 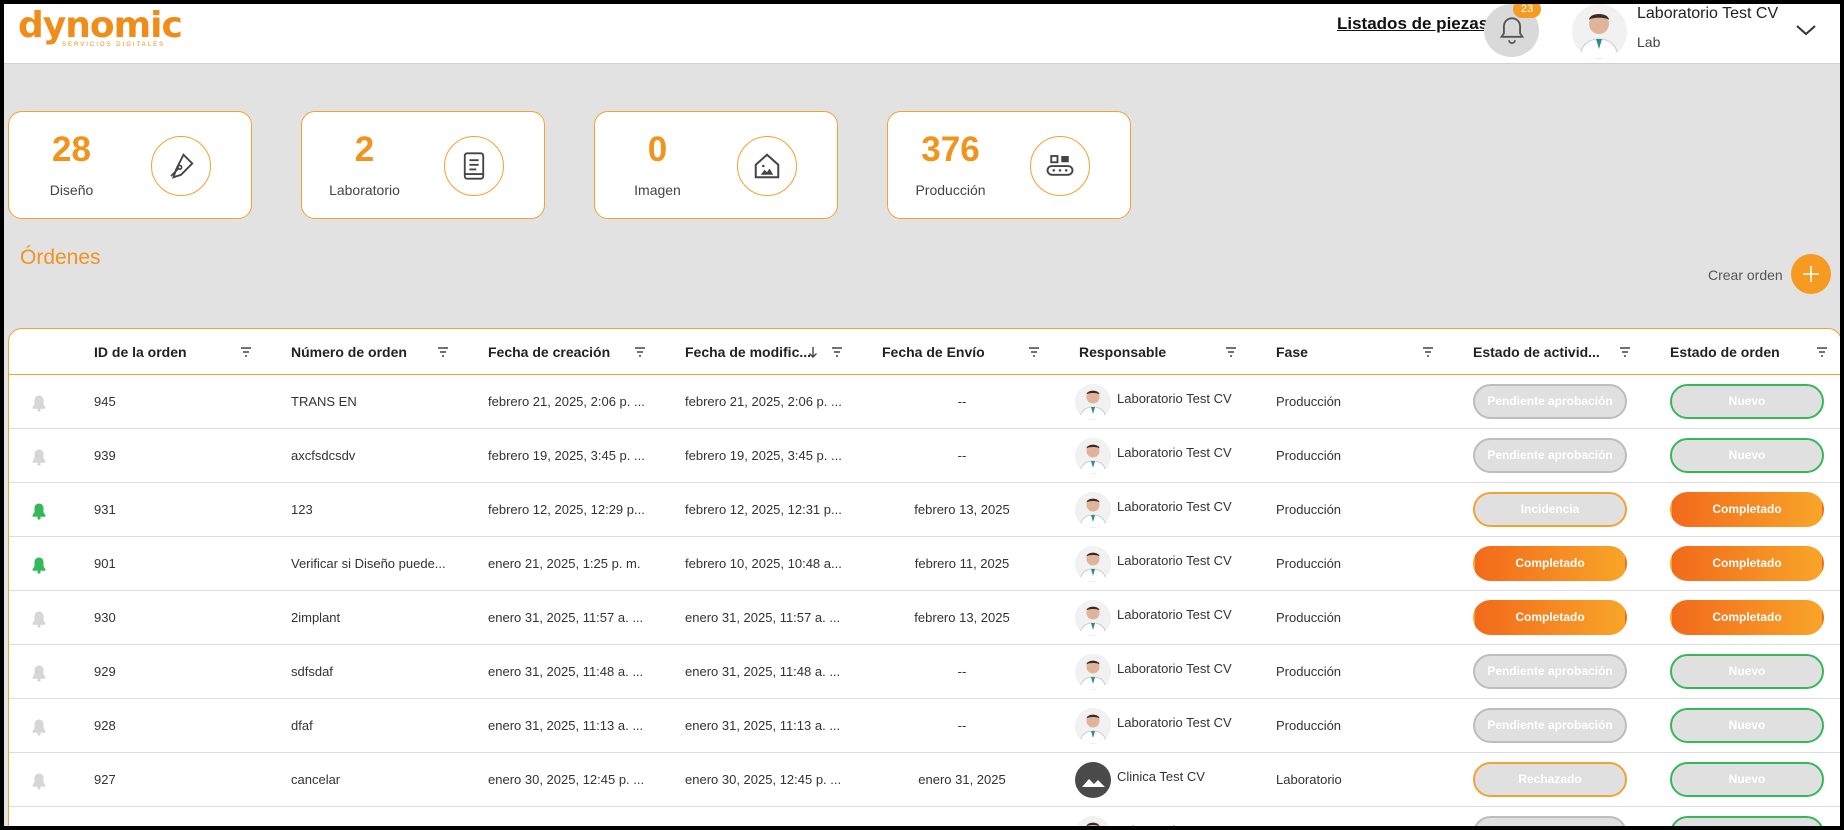 What do you see at coordinates (349, 352) in the screenshot?
I see `column-header-order-number: Número de orden` at bounding box center [349, 352].